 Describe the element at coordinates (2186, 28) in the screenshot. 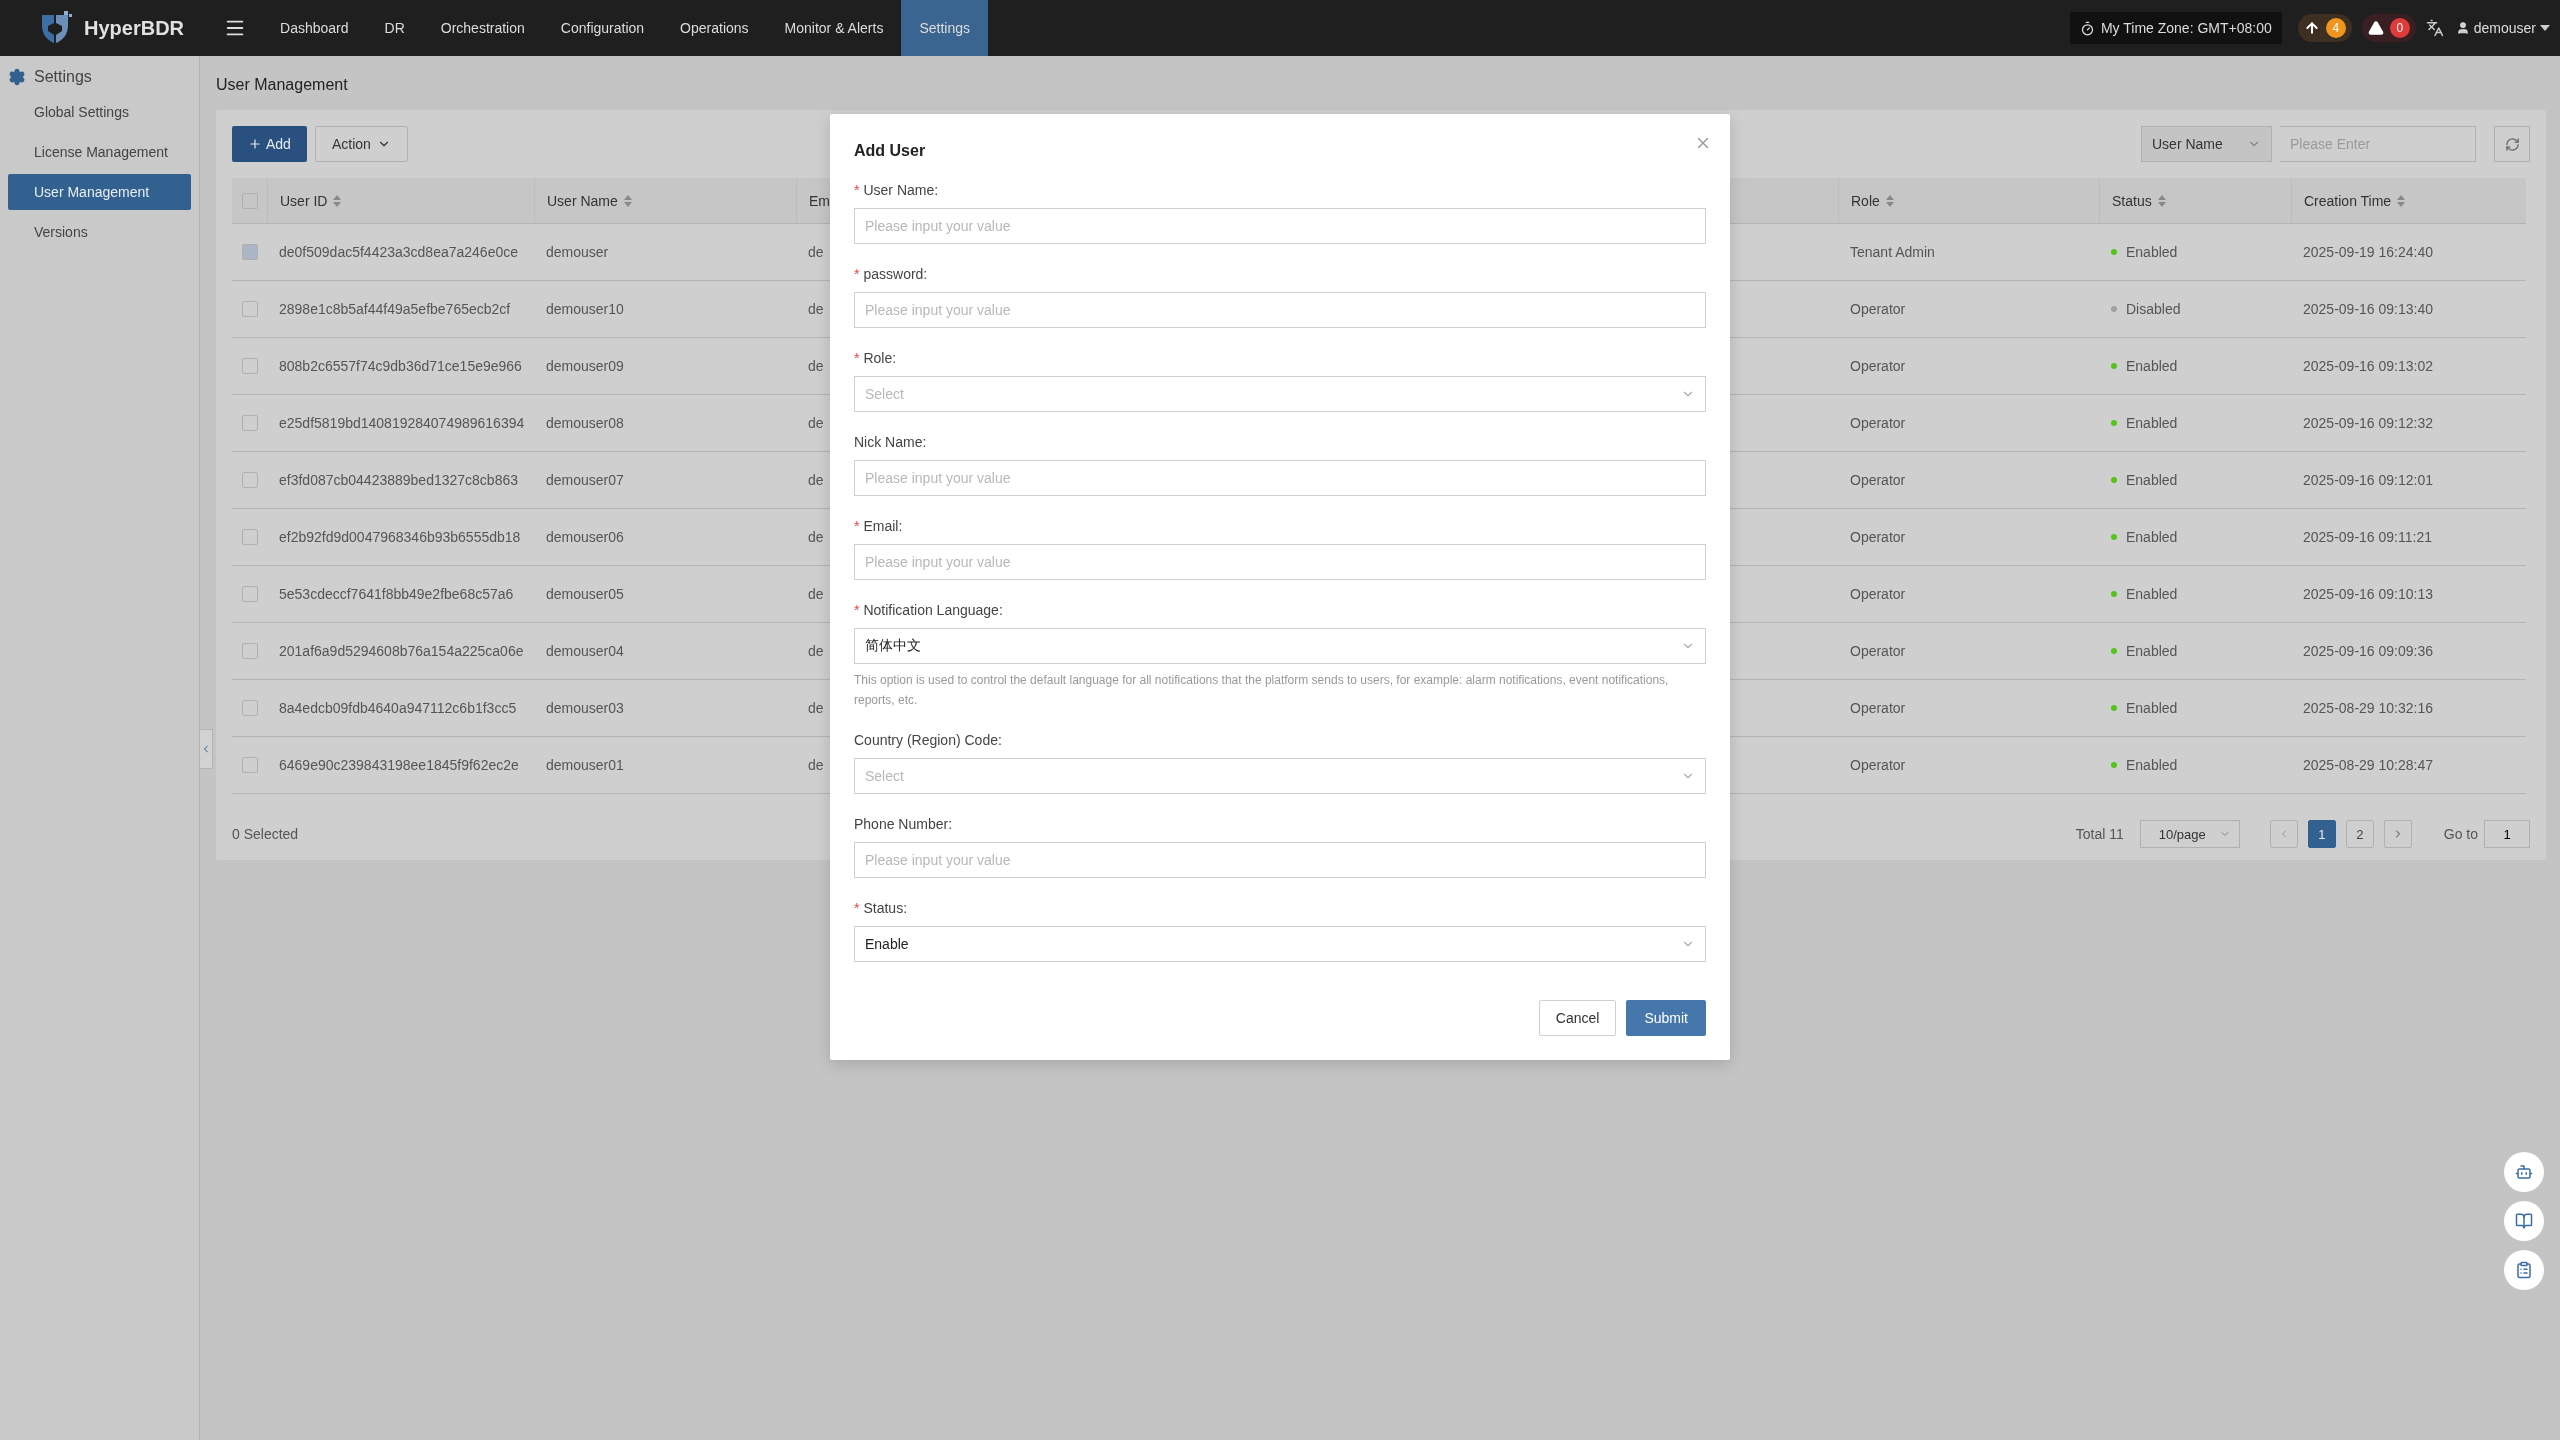

I see `time-zone-label: My Time Zone: GMT+08:00` at that location.